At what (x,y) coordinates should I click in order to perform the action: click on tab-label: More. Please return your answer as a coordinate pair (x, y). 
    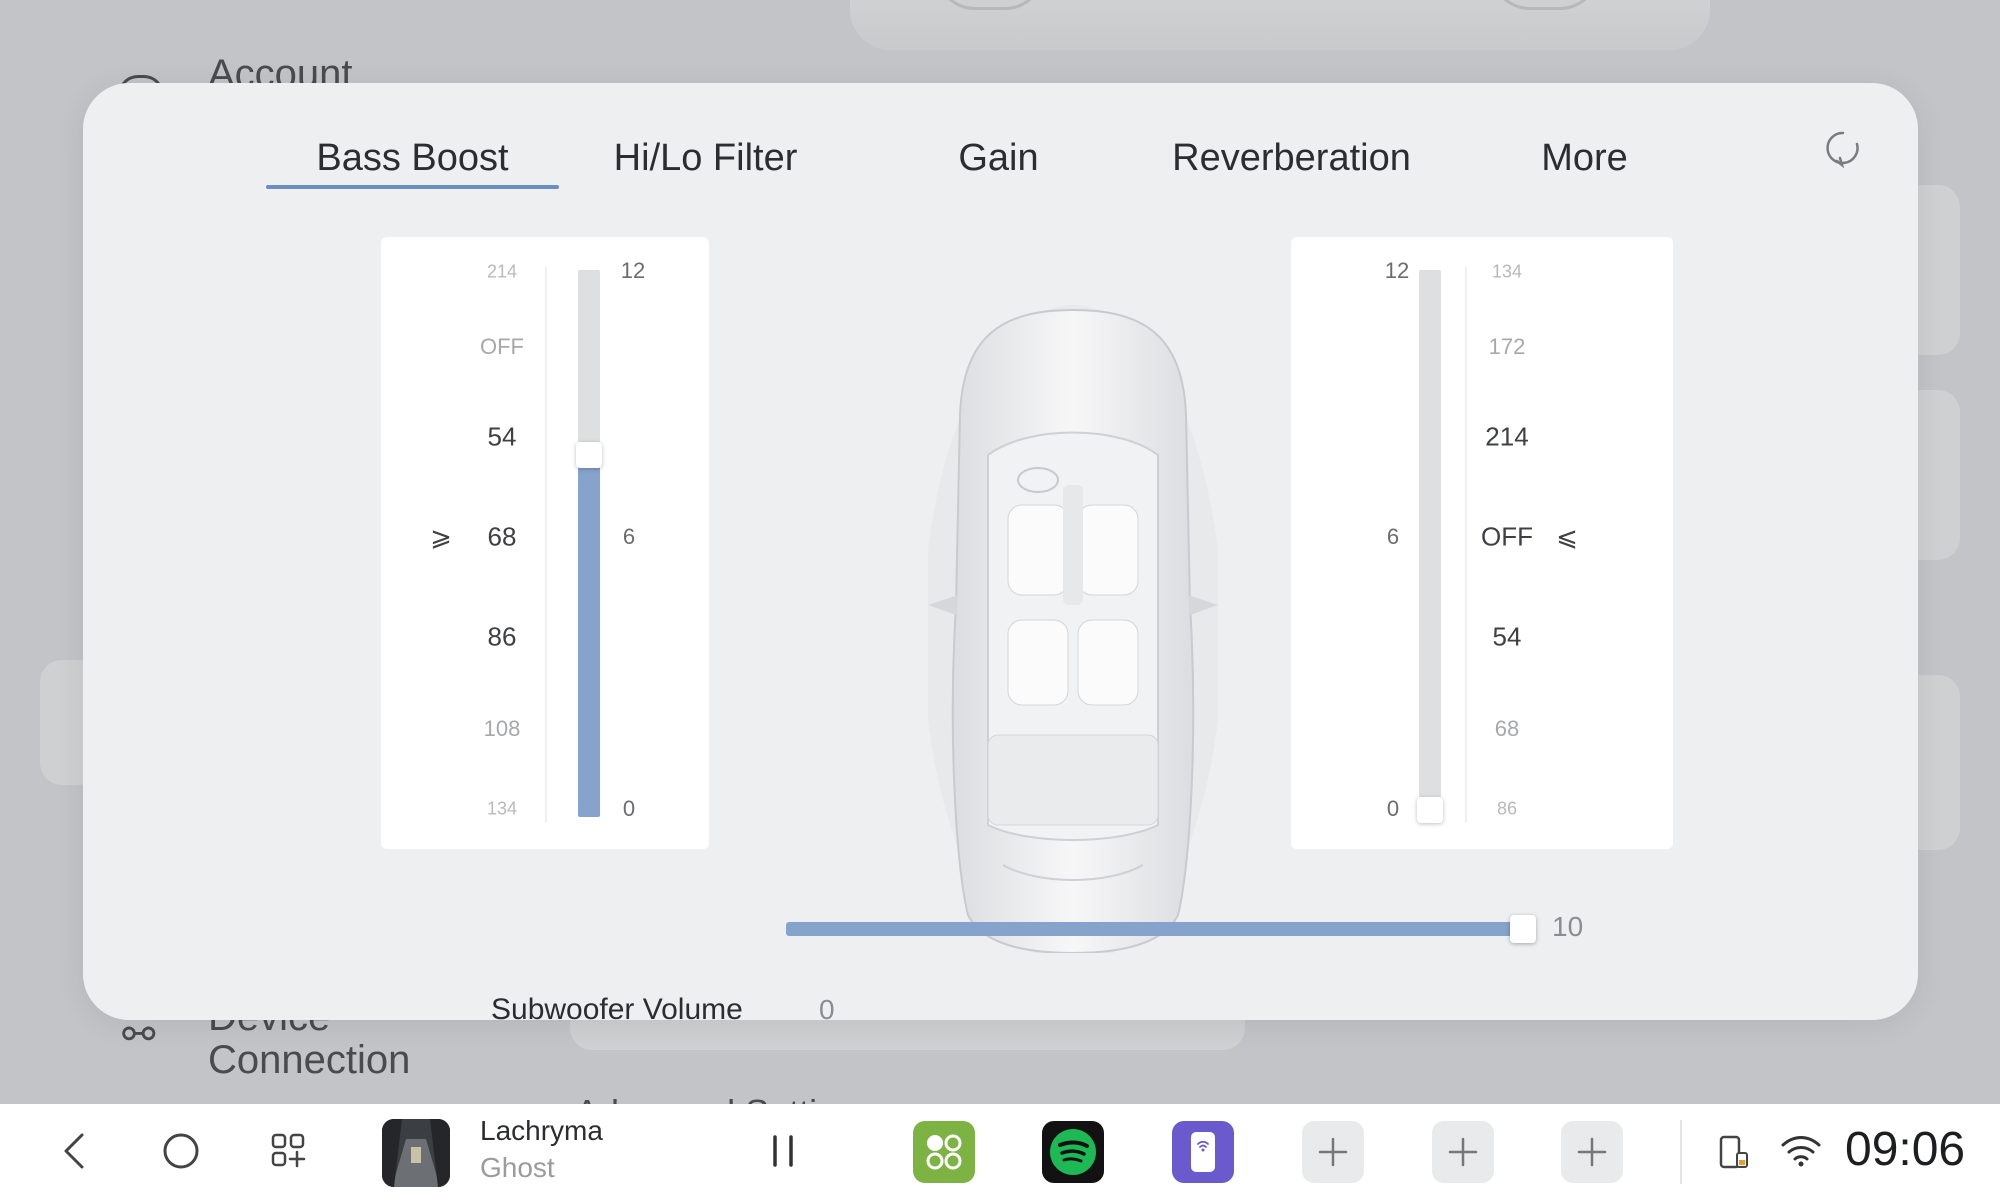
    Looking at the image, I should click on (1584, 157).